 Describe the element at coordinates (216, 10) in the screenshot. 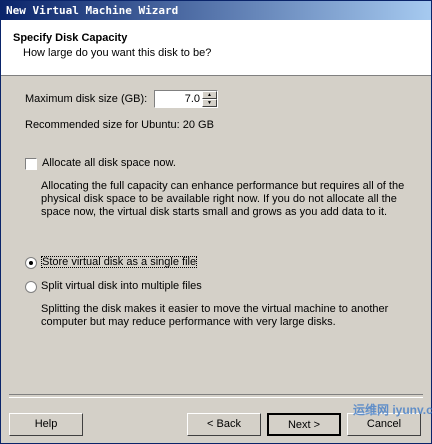

I see `title-bar: New Virtual Machine Wizard` at that location.